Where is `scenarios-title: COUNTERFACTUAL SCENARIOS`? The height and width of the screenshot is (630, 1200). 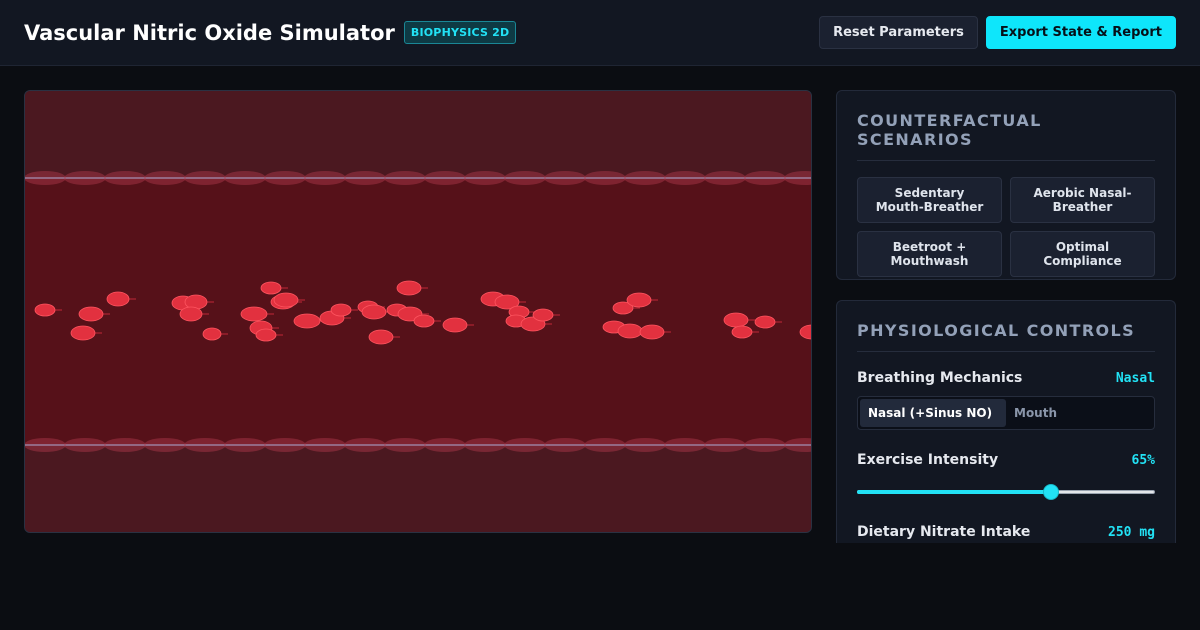
scenarios-title: COUNTERFACTUAL SCENARIOS is located at coordinates (1006, 136).